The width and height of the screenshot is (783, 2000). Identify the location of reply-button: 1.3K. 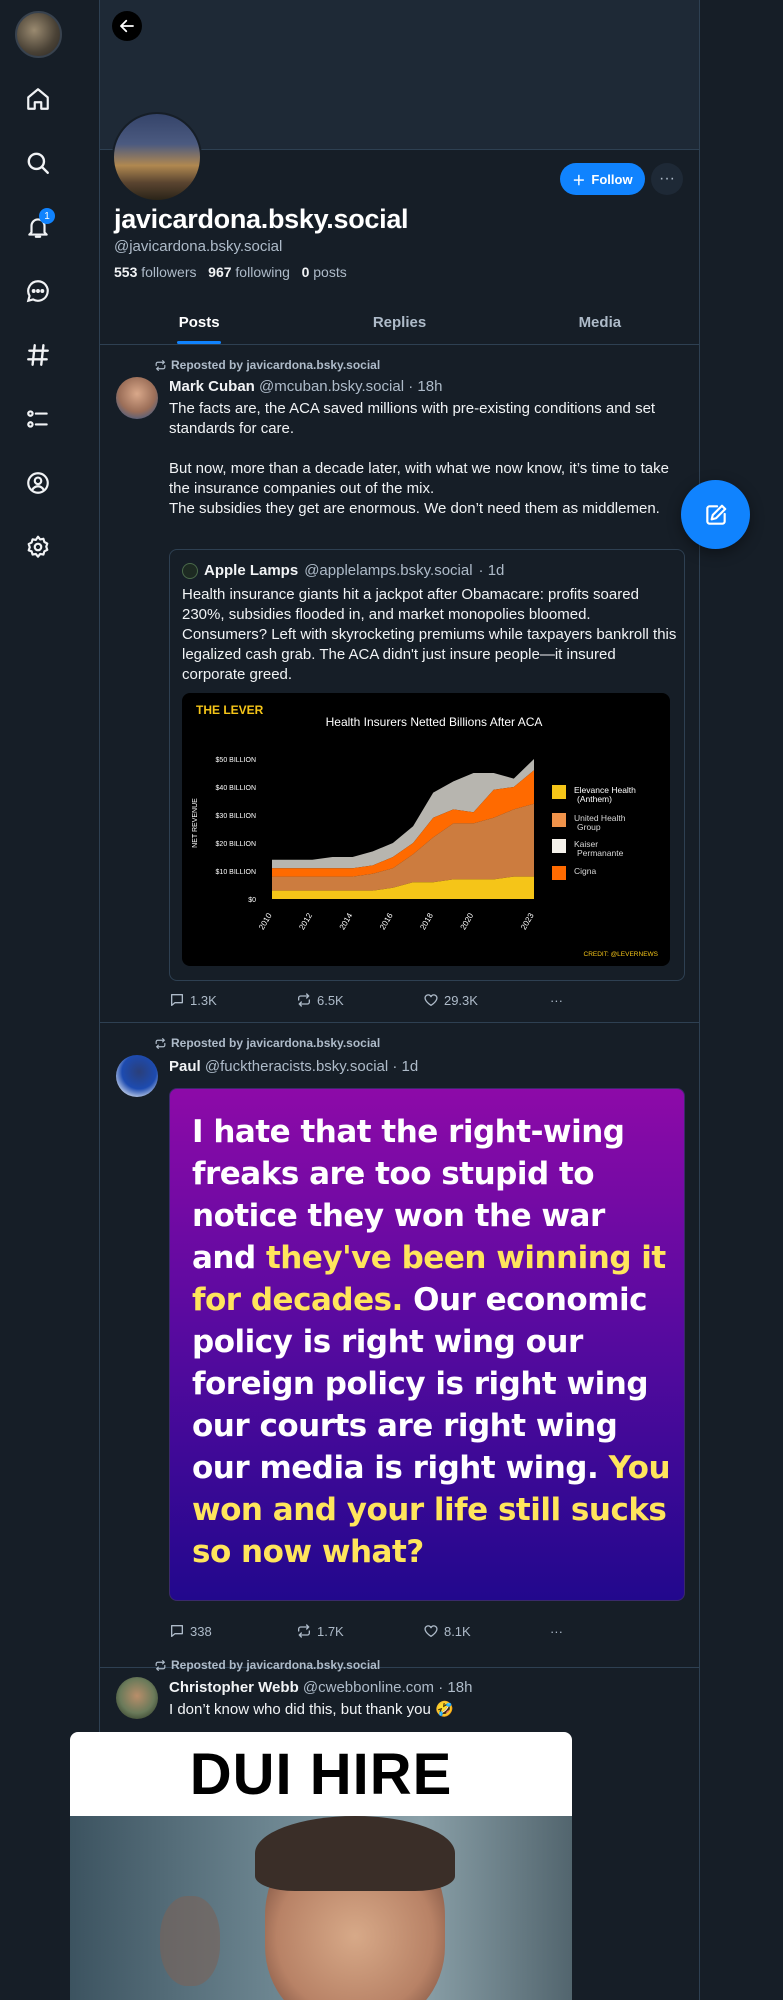
(232, 1000).